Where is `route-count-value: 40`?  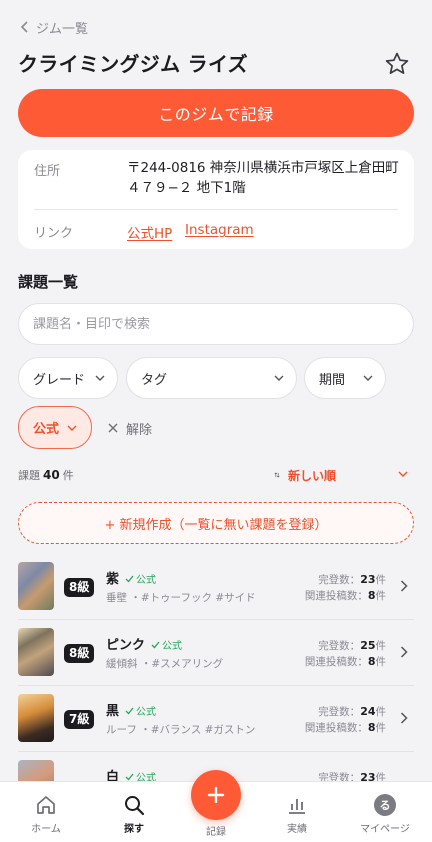
route-count-value: 40 is located at coordinates (51, 475).